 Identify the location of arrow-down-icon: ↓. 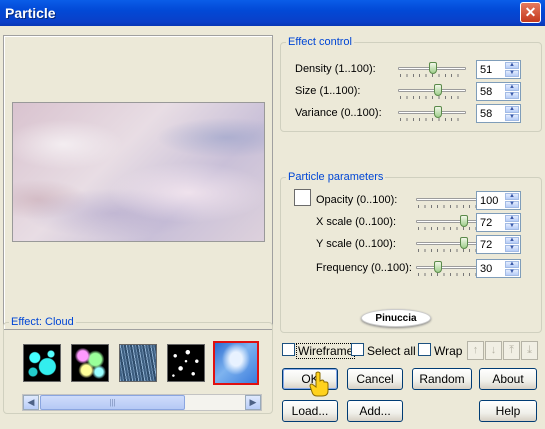
(493, 350).